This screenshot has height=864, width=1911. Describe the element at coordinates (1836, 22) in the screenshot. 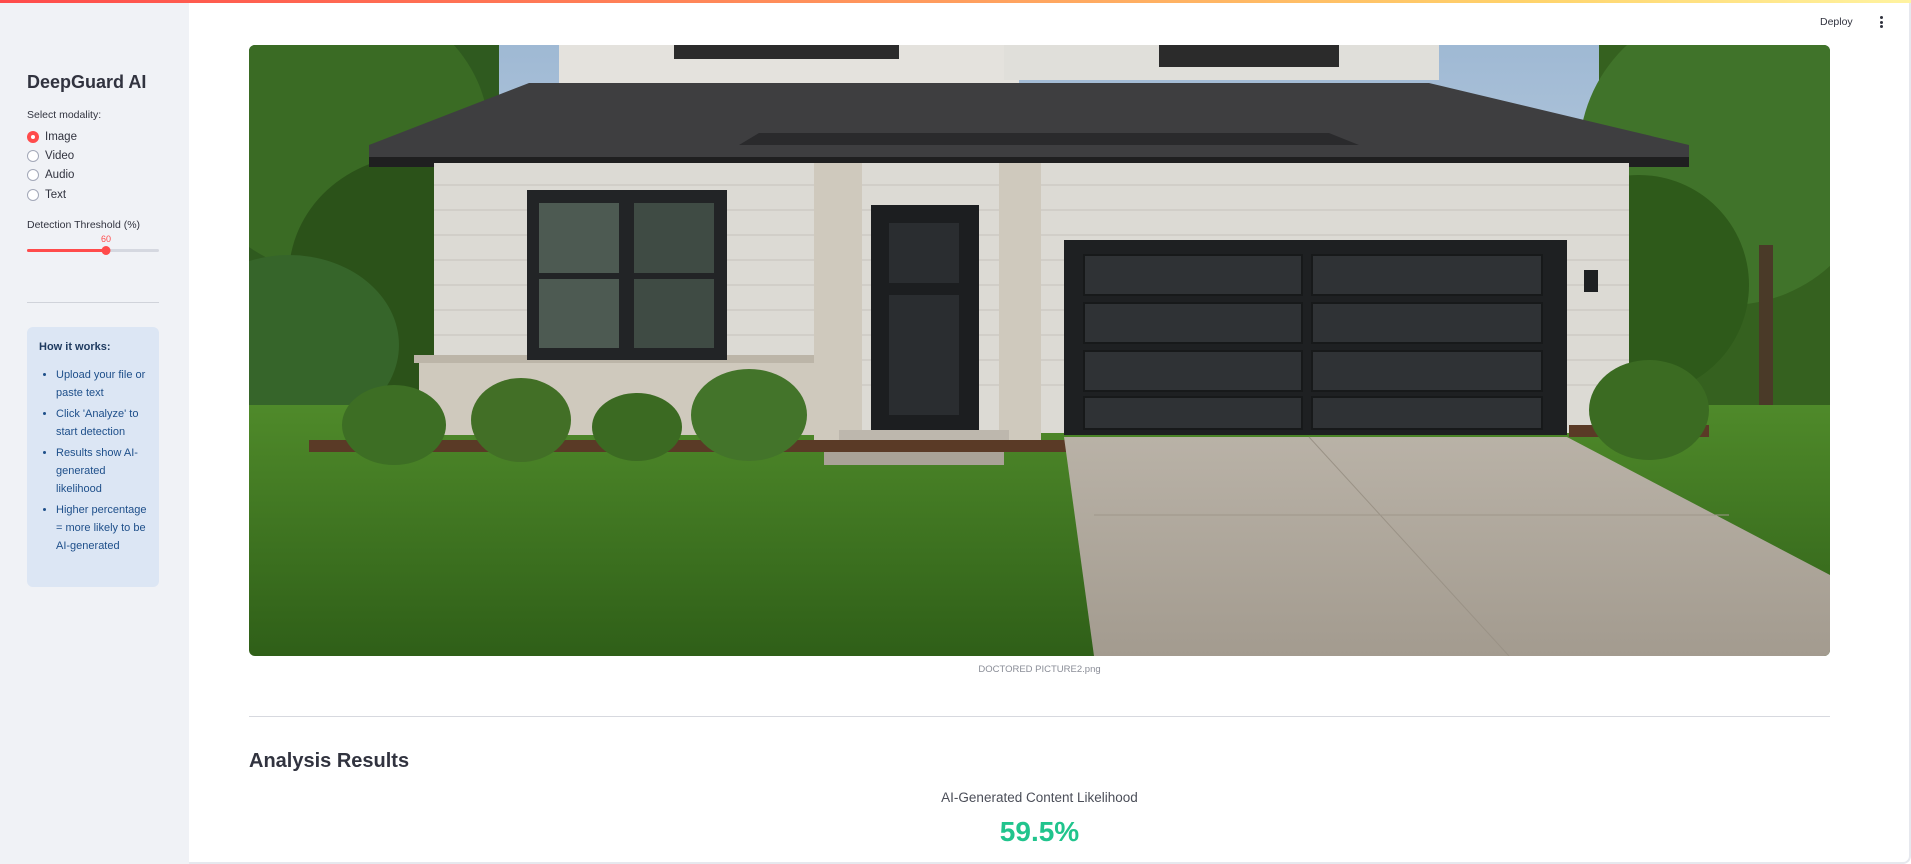

I see `deploy-button: Deploy` at that location.